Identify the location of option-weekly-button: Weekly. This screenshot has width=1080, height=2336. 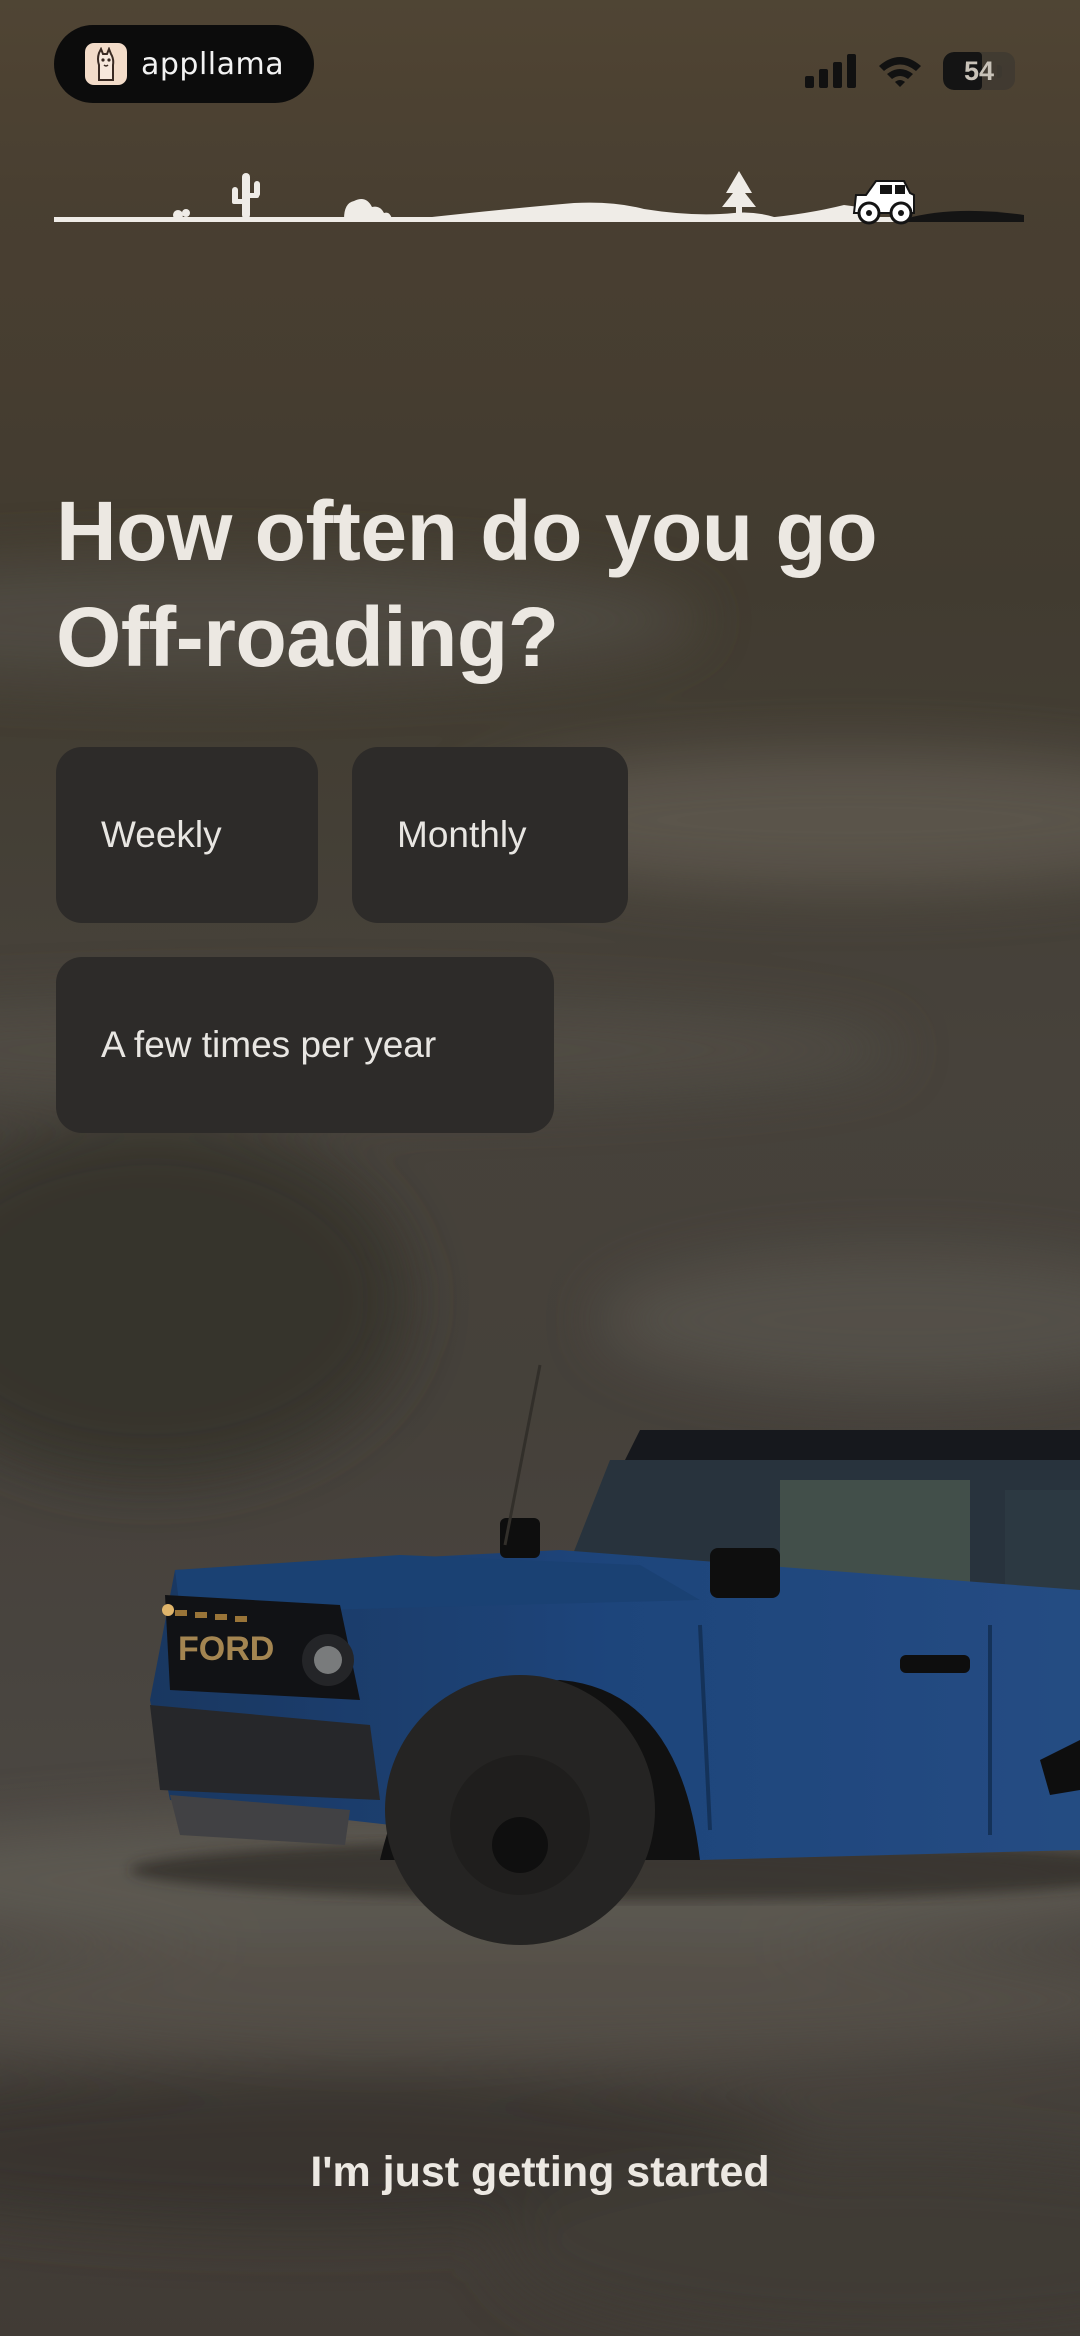
(187, 835).